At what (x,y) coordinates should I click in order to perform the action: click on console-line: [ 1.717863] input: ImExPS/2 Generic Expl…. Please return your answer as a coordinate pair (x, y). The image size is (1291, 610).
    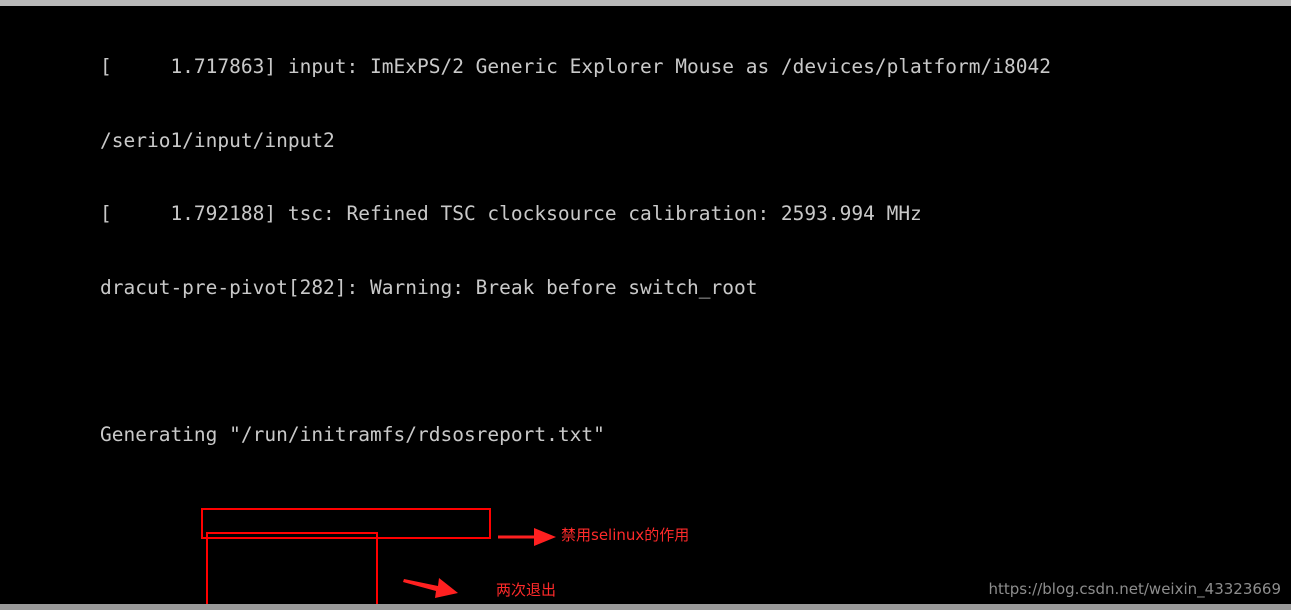
    Looking at the image, I should click on (575, 66).